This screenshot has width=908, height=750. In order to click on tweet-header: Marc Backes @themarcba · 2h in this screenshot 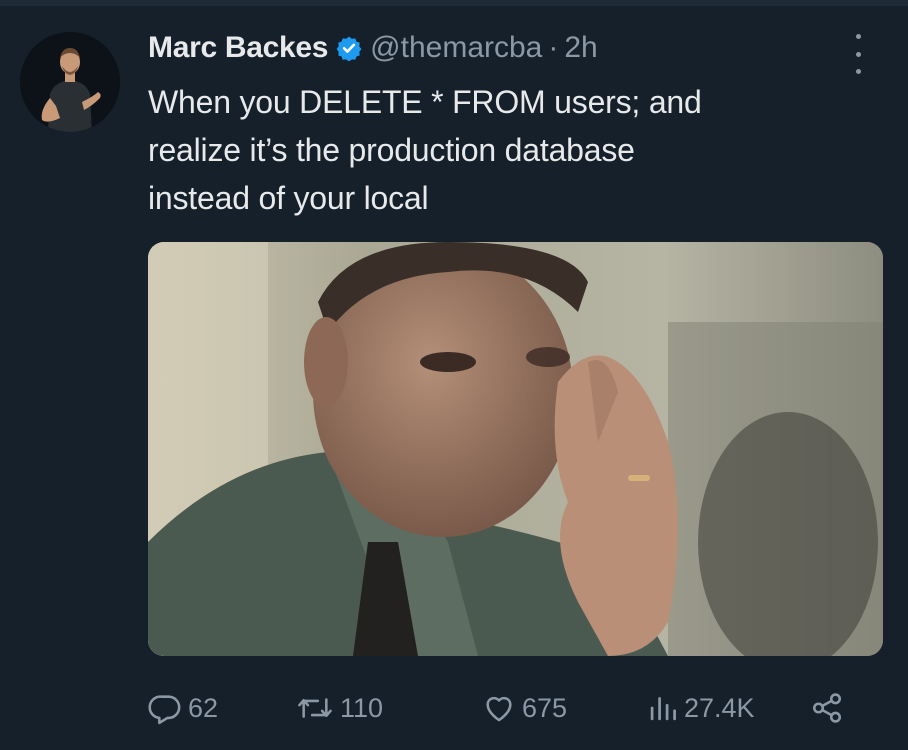, I will do `click(373, 48)`.